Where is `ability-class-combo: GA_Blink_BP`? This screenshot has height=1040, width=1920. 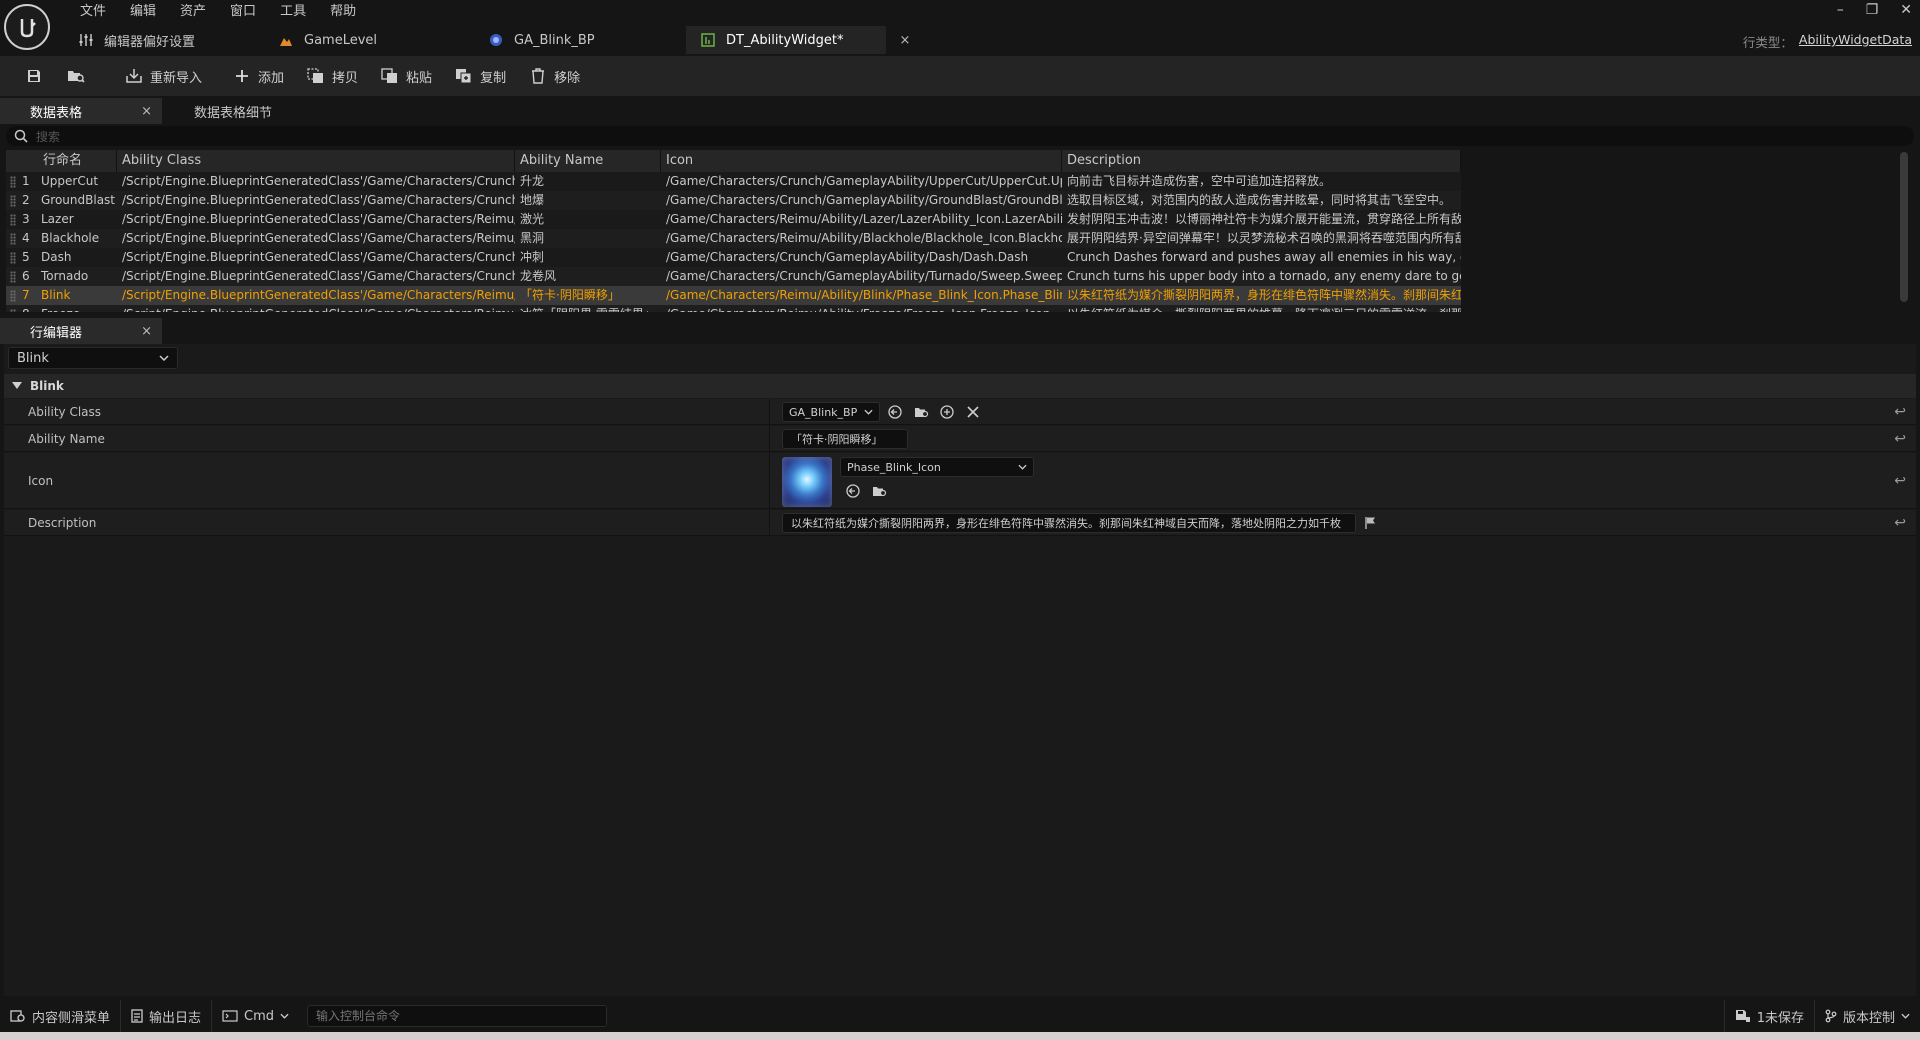 ability-class-combo: GA_Blink_BP is located at coordinates (831, 412).